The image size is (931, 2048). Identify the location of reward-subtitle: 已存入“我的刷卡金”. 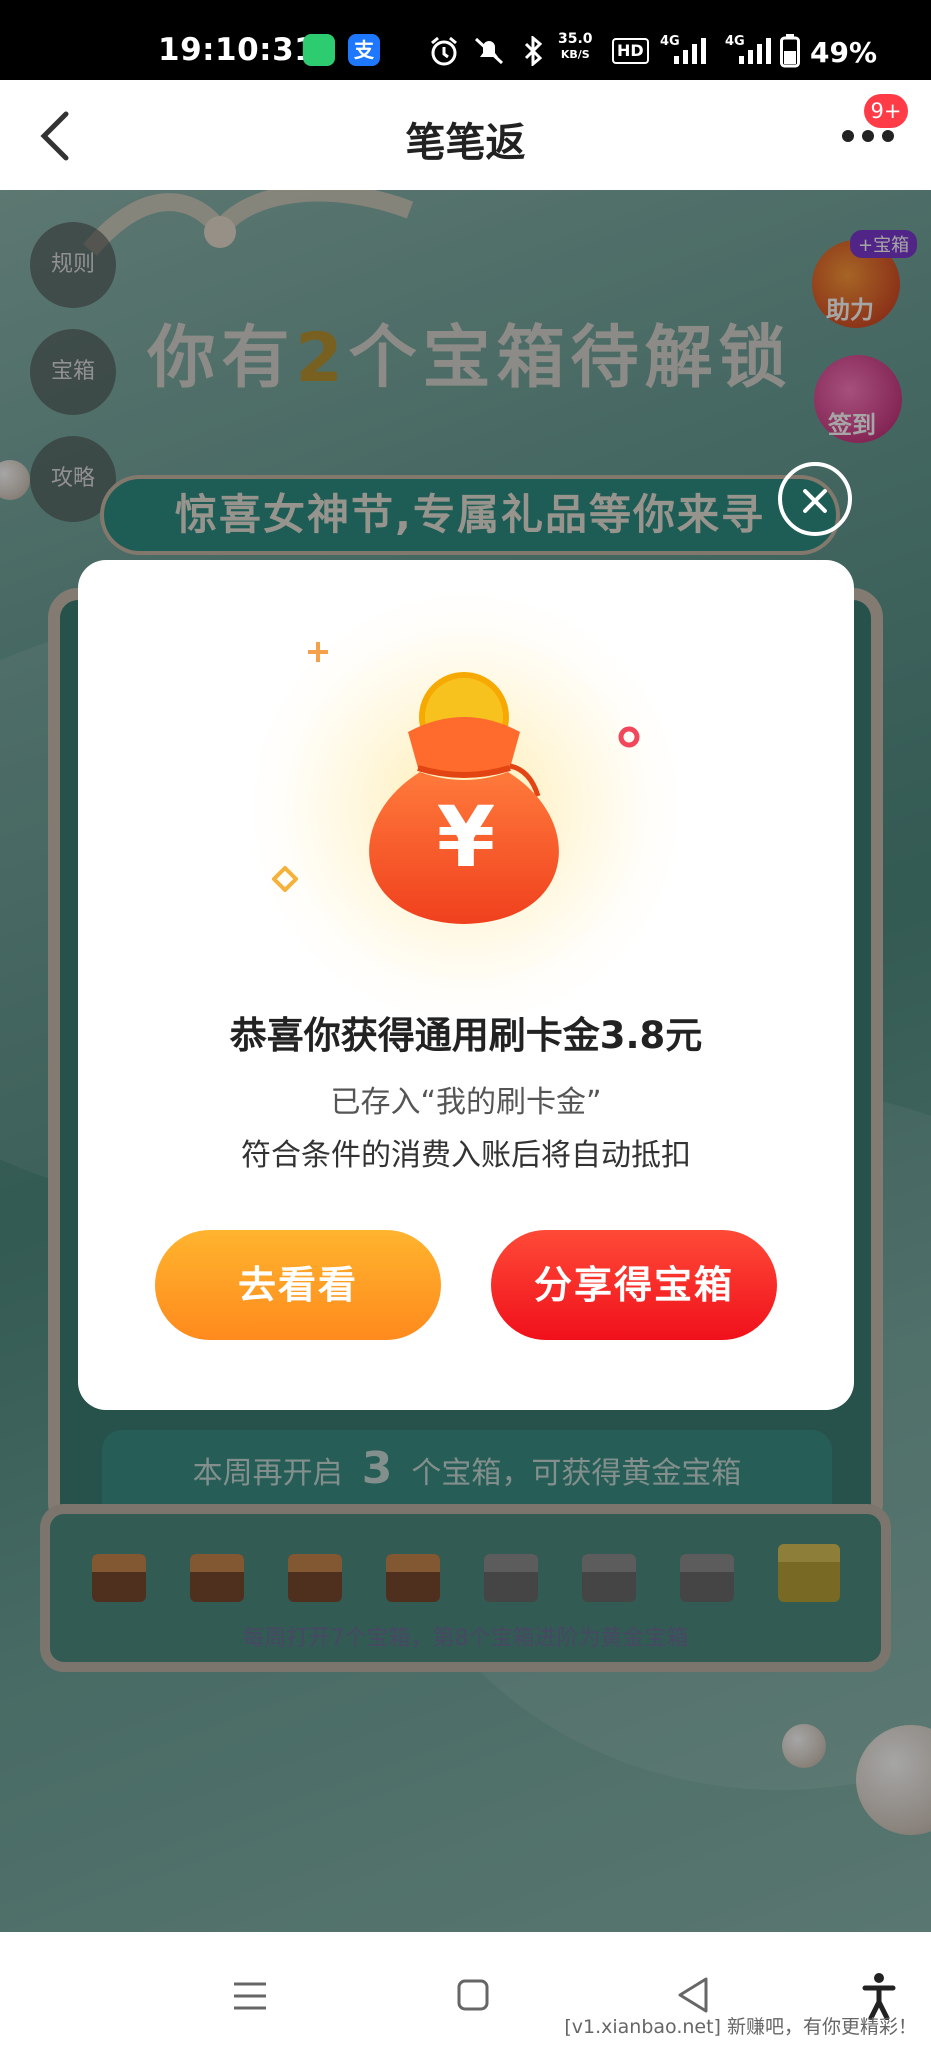
(466, 1102).